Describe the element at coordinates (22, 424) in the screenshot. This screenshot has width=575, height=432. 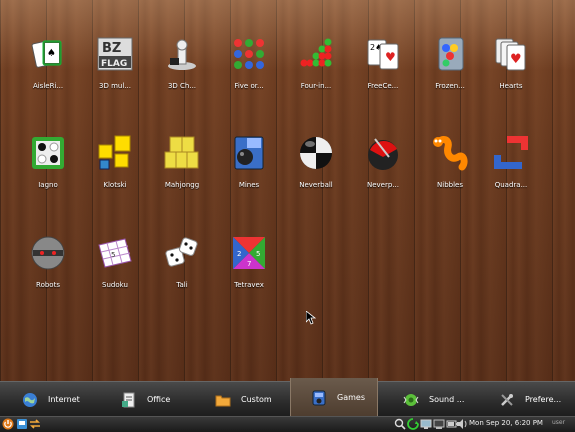
I see `file-manager-icon` at that location.